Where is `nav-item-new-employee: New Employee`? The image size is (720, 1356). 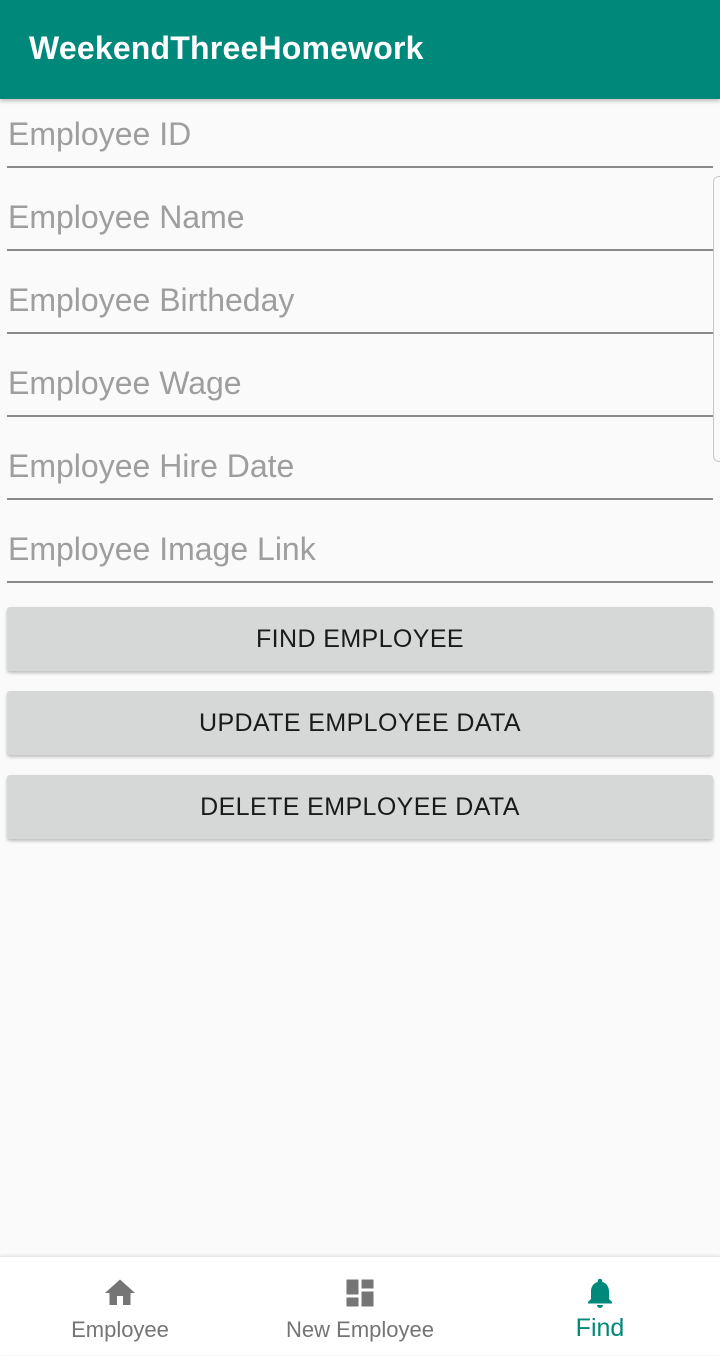
nav-item-new-employee: New Employee is located at coordinates (360, 1306).